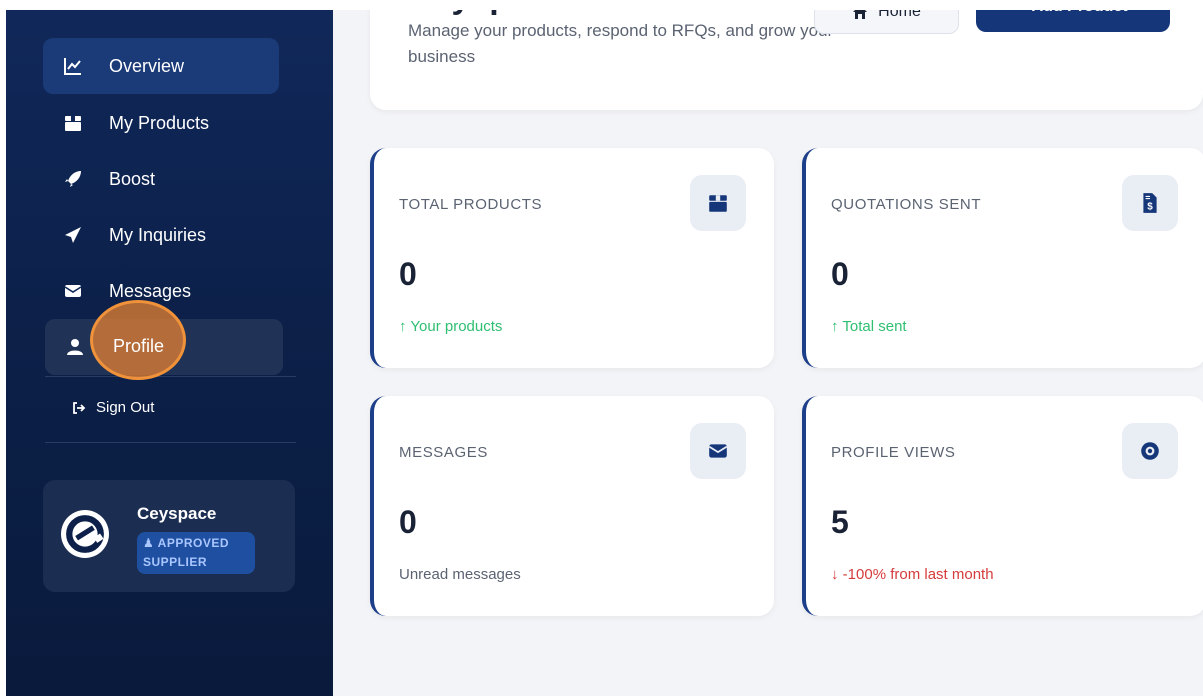  I want to click on sidebar-item-label: Boost, so click(132, 178).